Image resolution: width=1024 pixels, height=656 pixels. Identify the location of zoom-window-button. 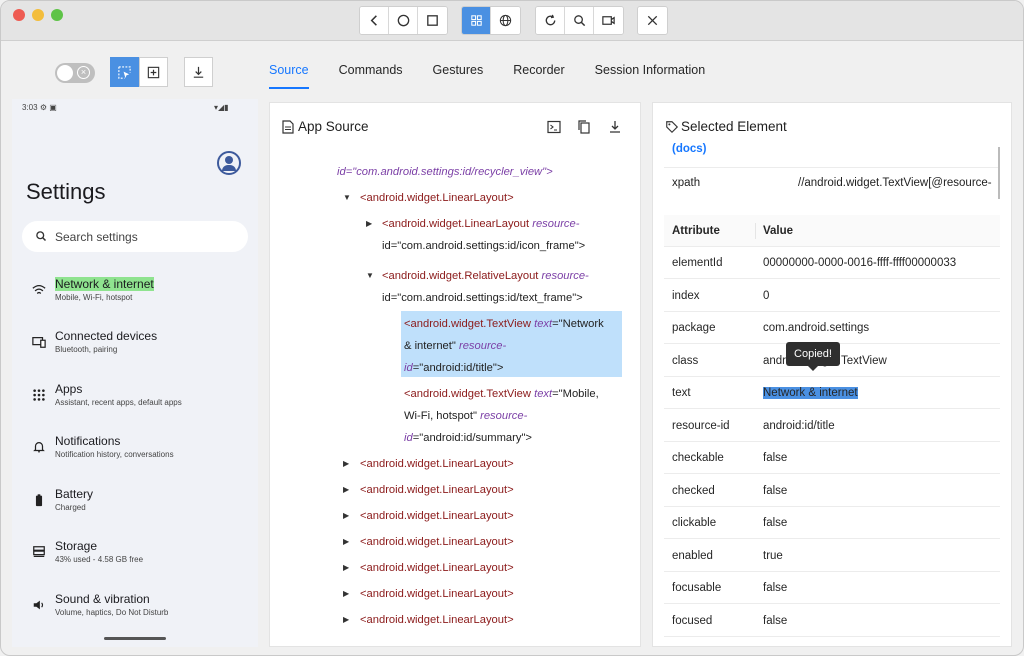
(57, 15).